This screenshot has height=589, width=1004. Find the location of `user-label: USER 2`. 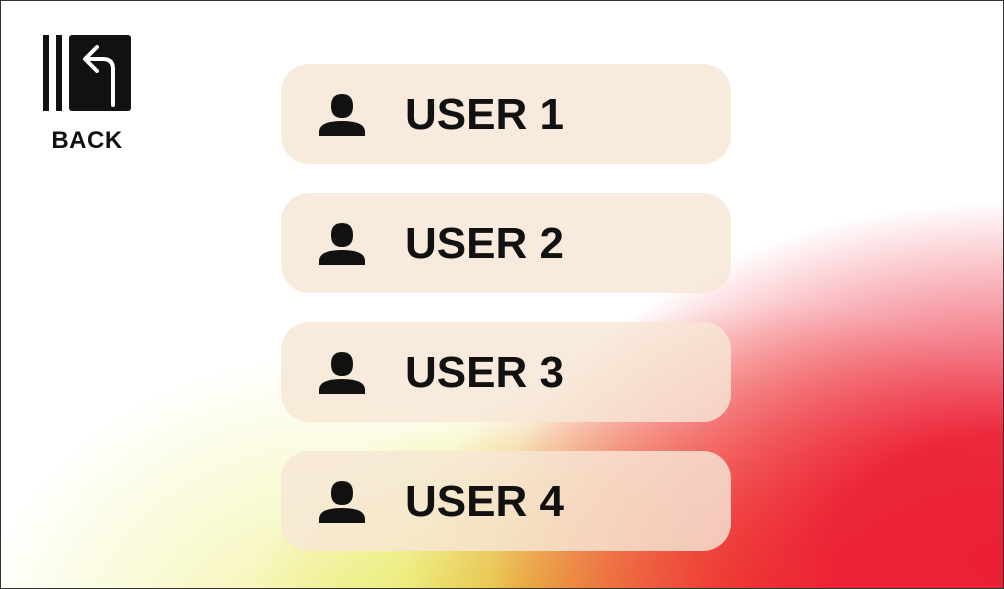

user-label: USER 2 is located at coordinates (484, 243).